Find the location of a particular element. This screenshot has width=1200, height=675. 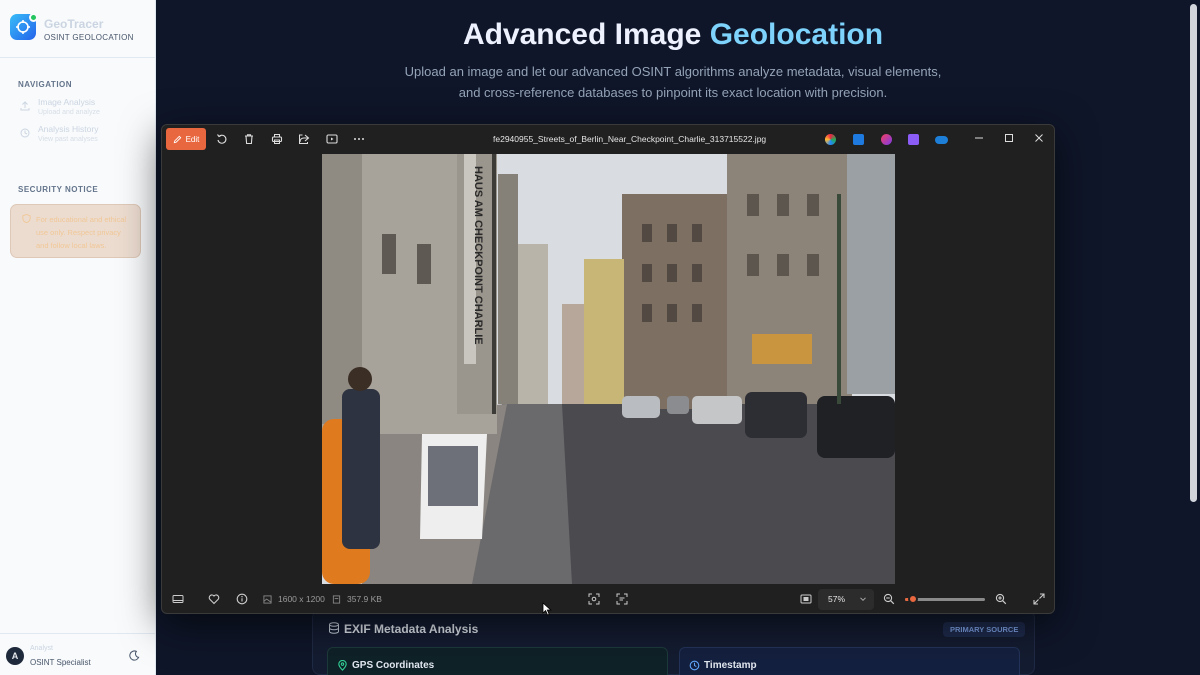

visual-search-icon is located at coordinates (594, 599).